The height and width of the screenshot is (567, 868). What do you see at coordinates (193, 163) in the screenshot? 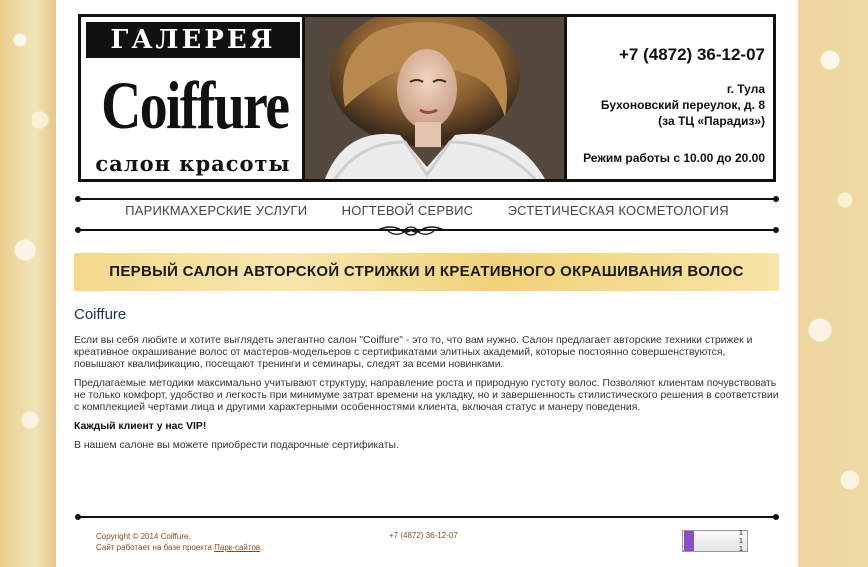
I see `logo-sub-text: салон красоты` at bounding box center [193, 163].